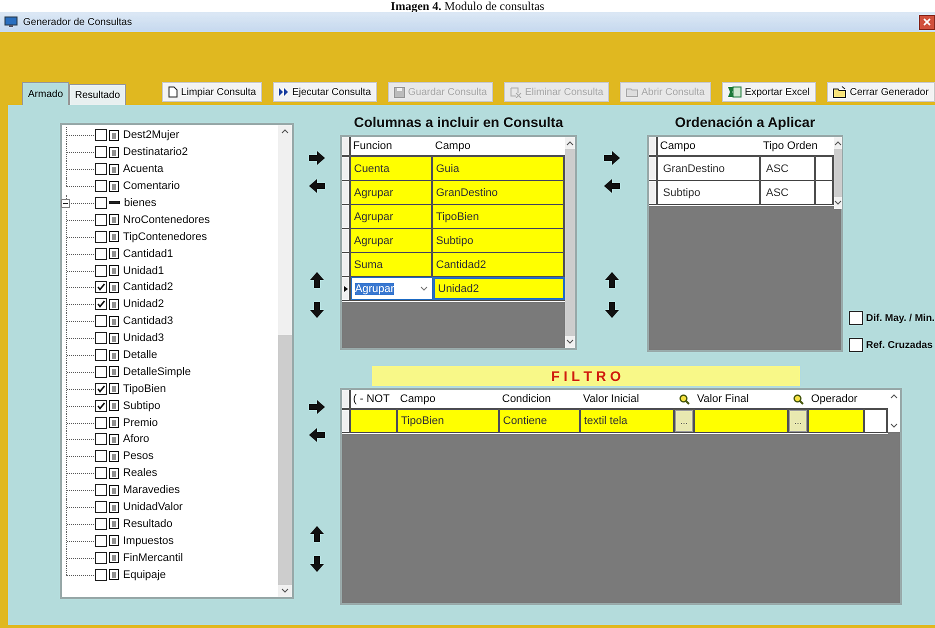 The width and height of the screenshot is (935, 628). I want to click on tree-item: Unidad2, so click(143, 304).